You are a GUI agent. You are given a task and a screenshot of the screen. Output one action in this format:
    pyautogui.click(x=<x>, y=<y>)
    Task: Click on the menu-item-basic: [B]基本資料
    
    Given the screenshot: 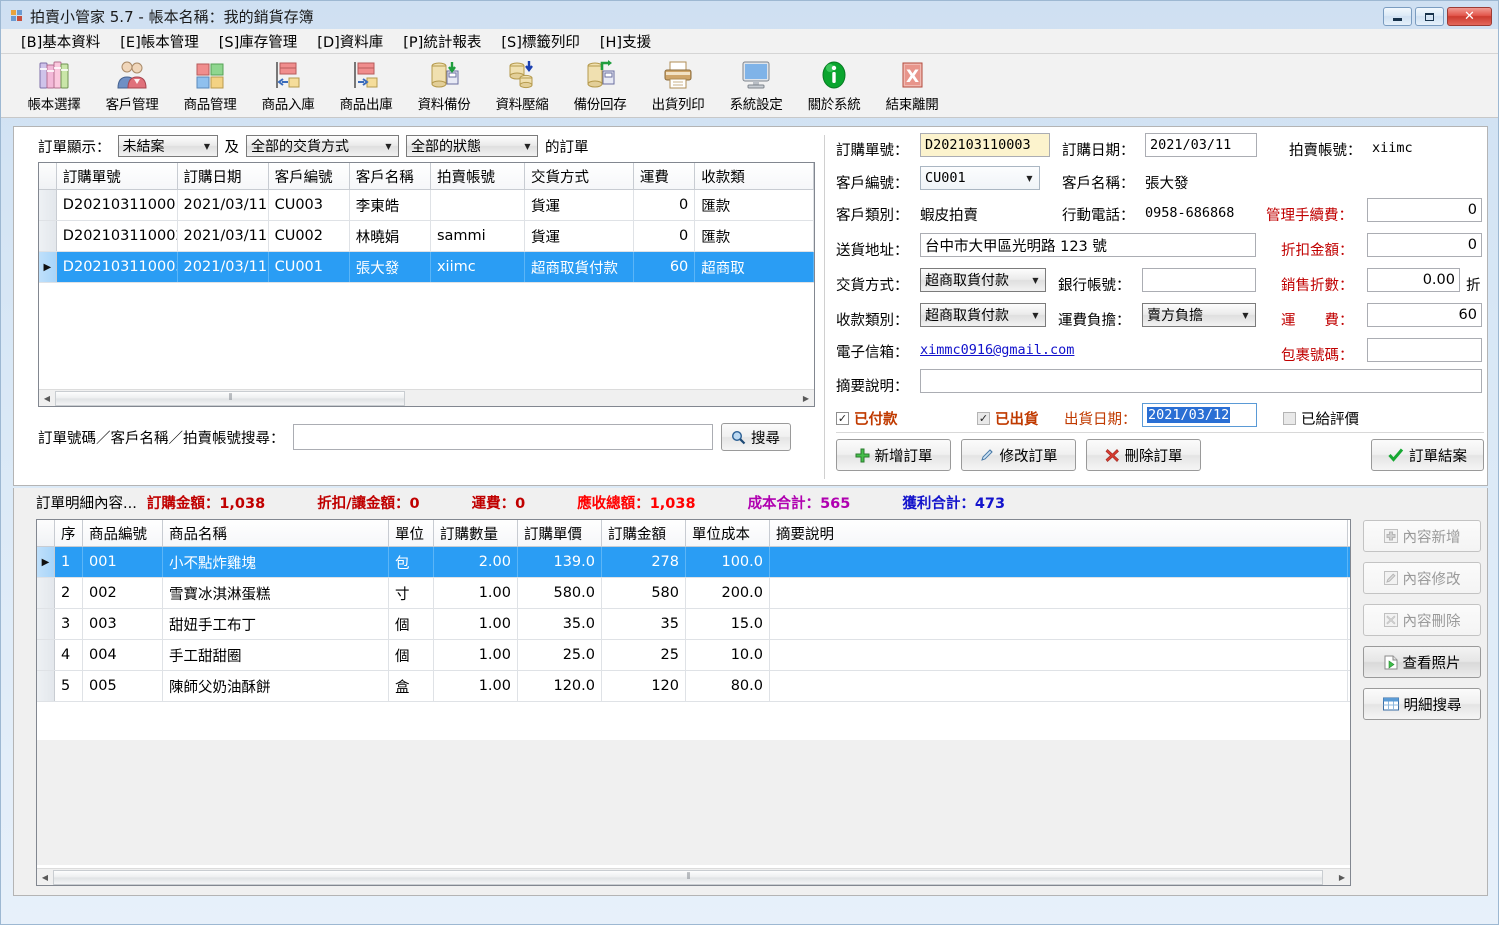 What is the action you would take?
    pyautogui.click(x=60, y=41)
    